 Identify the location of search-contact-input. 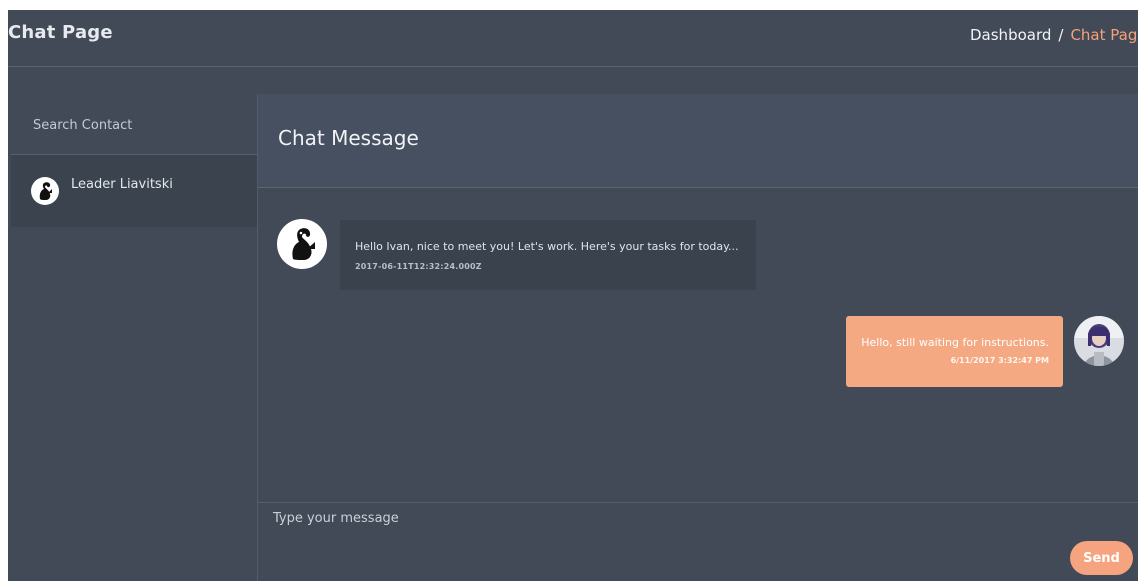
(133, 125).